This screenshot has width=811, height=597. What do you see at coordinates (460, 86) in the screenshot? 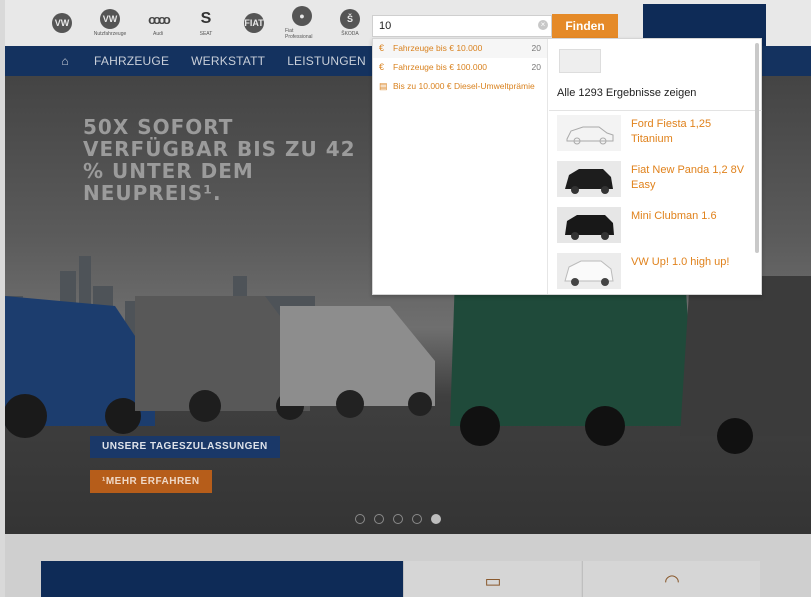
I see `suggestion-item: ▤ Bis zu 10.000 € Diesel-Umweltprämie` at bounding box center [460, 86].